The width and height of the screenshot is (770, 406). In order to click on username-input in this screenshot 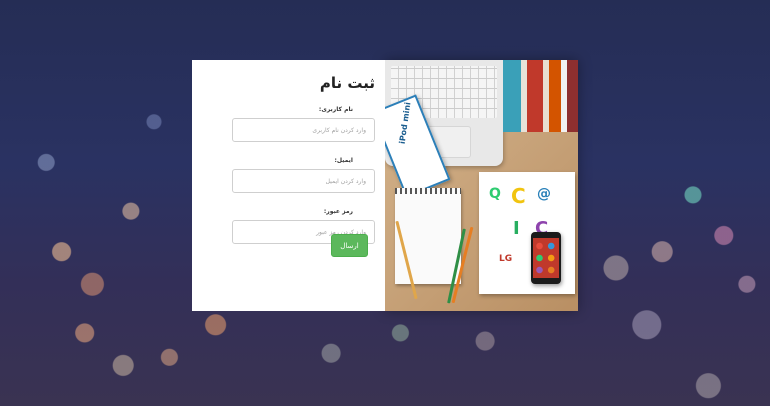, I will do `click(303, 130)`.